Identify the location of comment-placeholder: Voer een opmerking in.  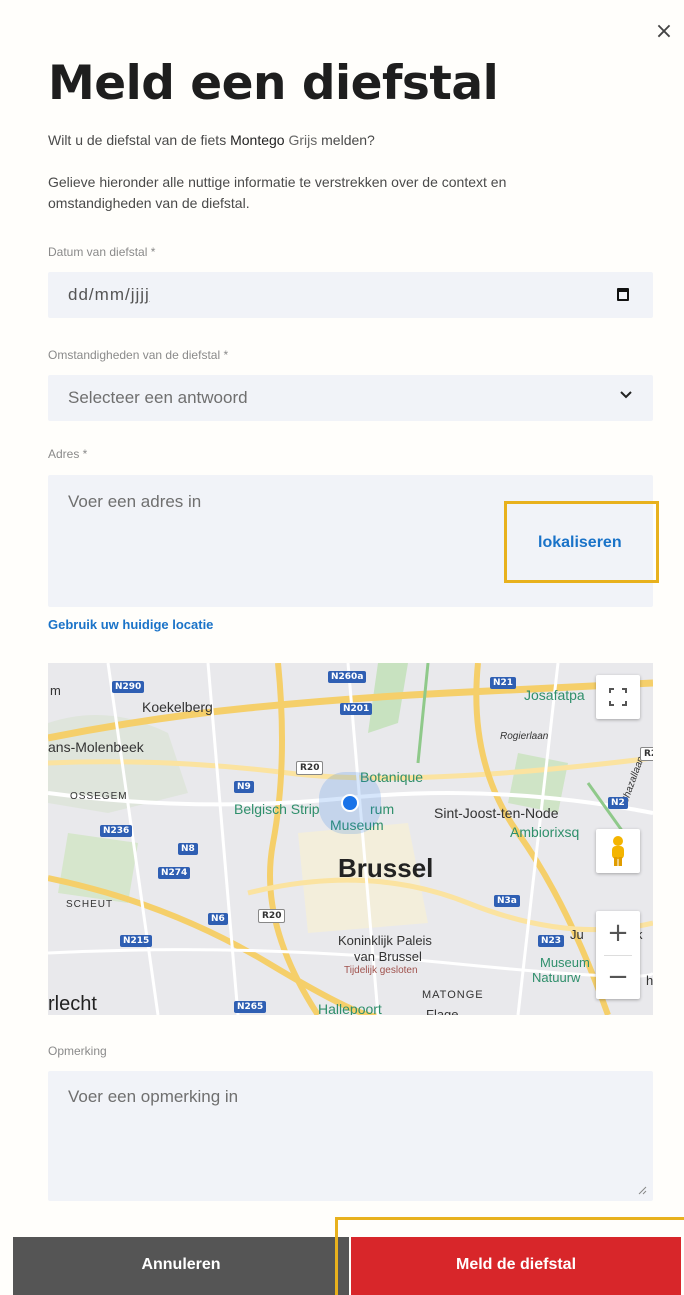
(153, 1096).